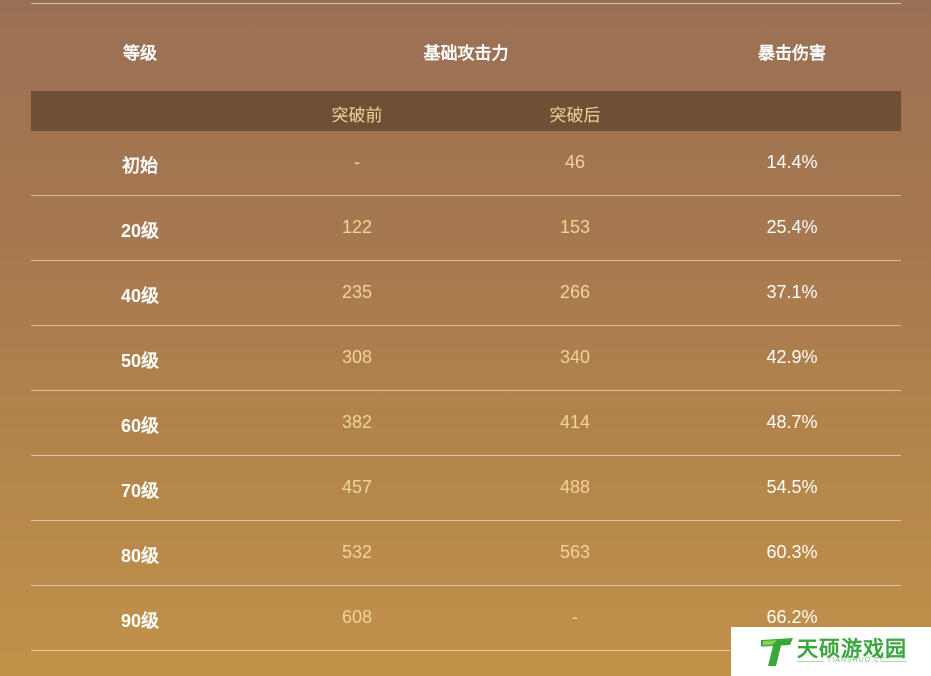 This screenshot has height=676, width=931. I want to click on cell-crit: 37.1%, so click(792, 292).